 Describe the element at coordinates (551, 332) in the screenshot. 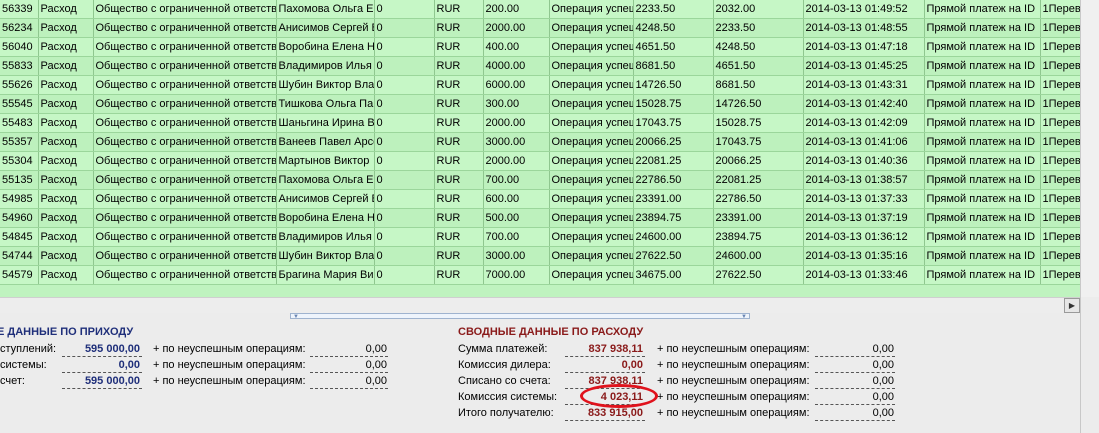

I see `expense-summary-title: СВОДНЫЕ ДАННЫЕ ПО РАСХОДУ` at that location.